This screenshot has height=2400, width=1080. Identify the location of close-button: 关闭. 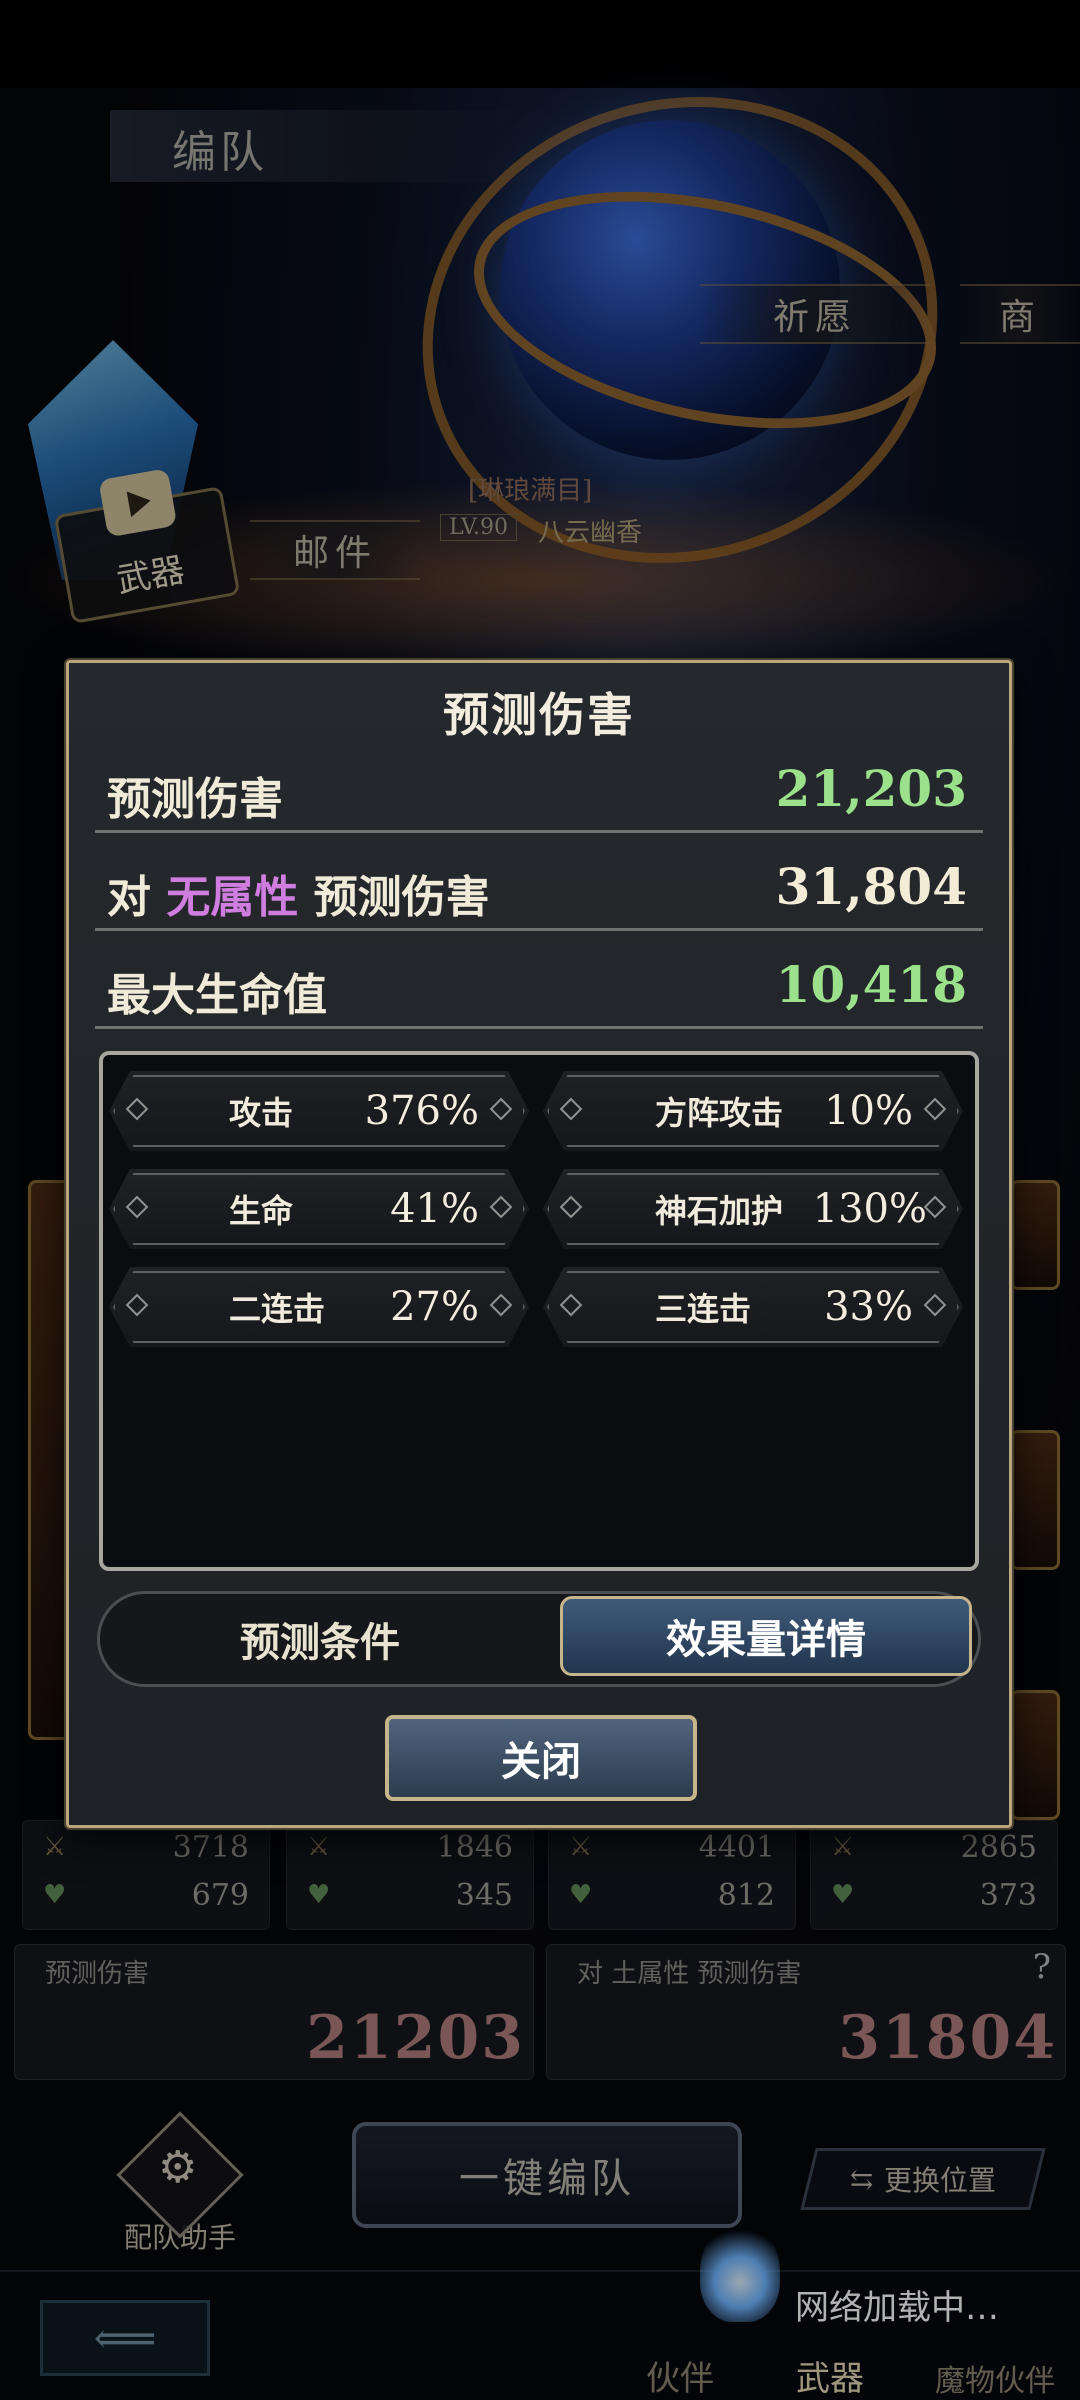
(541, 1758).